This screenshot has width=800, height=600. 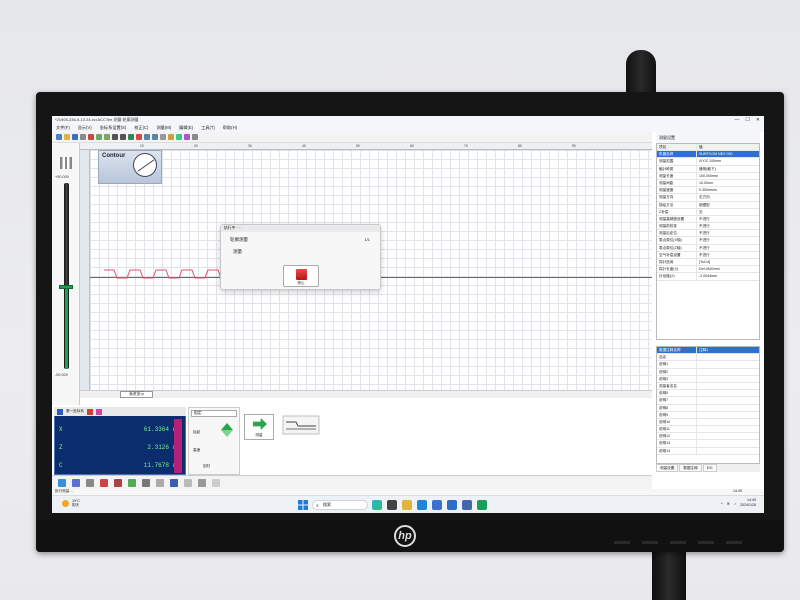 I want to click on ruler-icon, so click(x=188, y=482).